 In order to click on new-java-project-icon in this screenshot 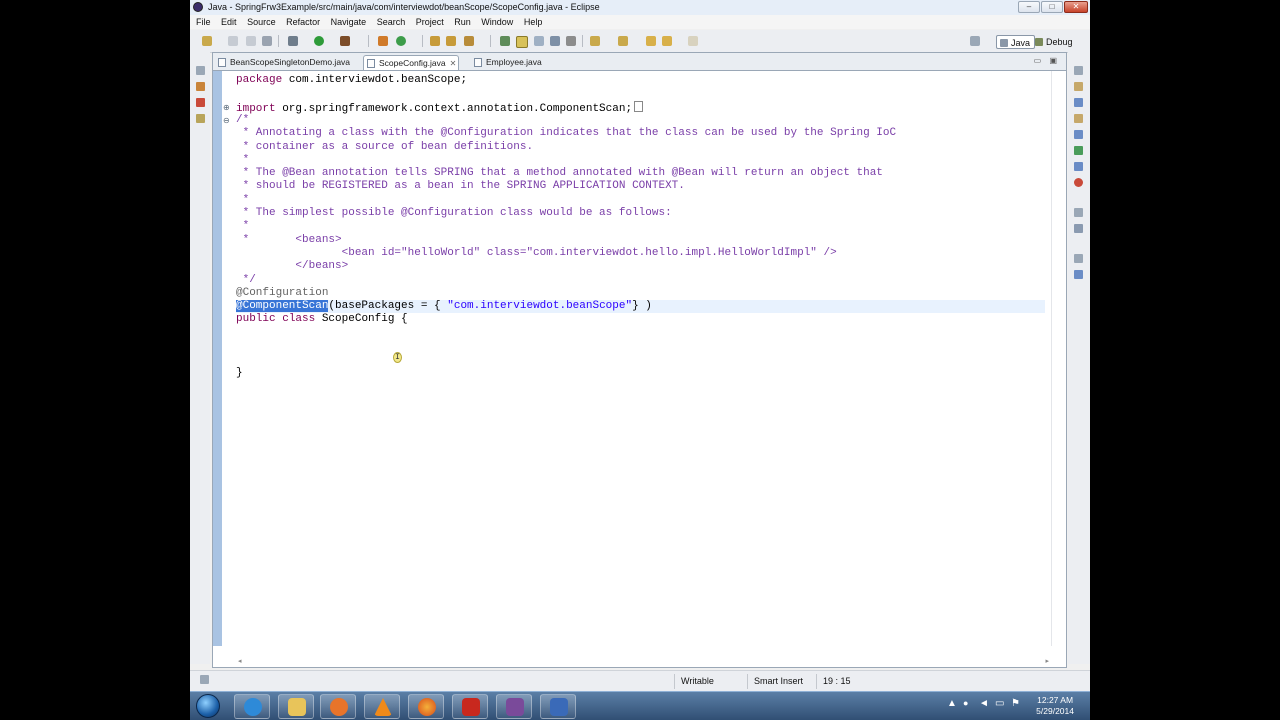, I will do `click(383, 41)`.